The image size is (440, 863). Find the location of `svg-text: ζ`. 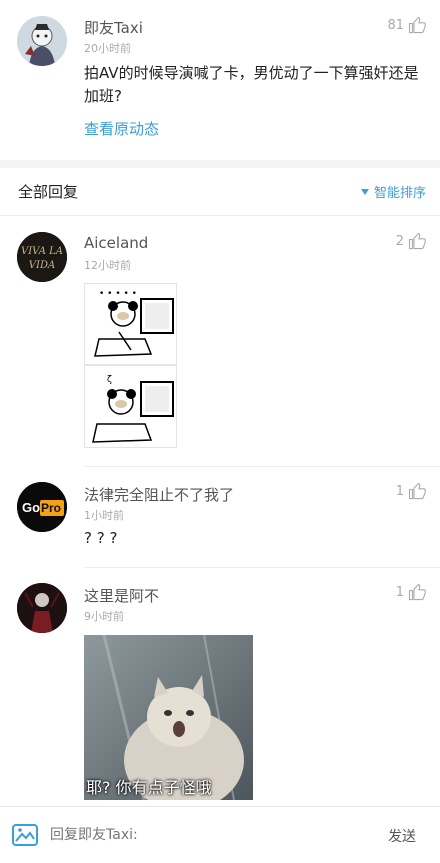

svg-text: ζ is located at coordinates (109, 380).